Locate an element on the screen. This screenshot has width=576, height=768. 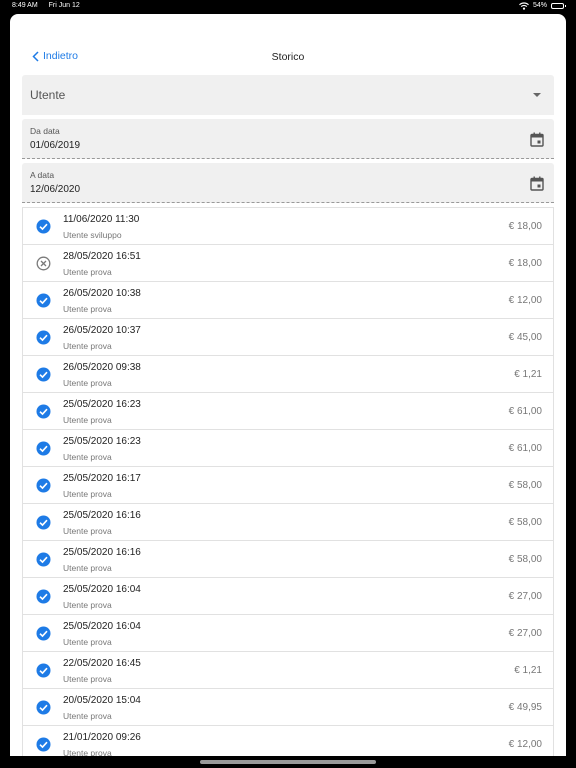
from-date-field: Da data 01/06/2019 is located at coordinates (288, 139).